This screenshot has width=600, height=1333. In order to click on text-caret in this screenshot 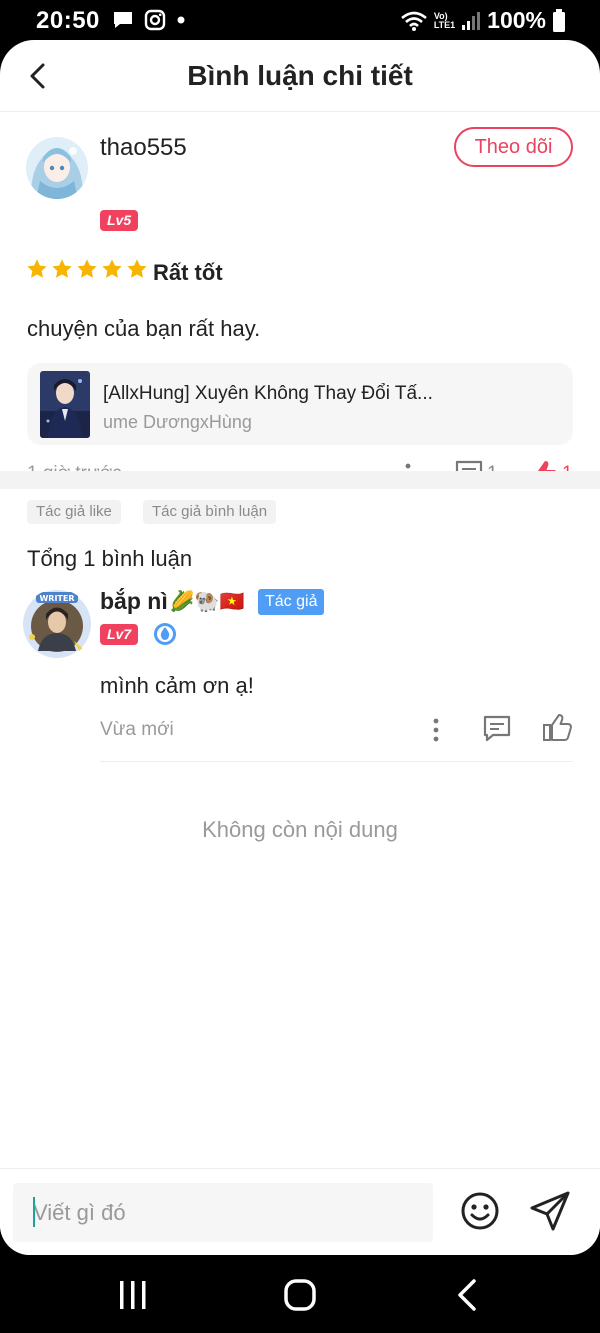, I will do `click(34, 1212)`.